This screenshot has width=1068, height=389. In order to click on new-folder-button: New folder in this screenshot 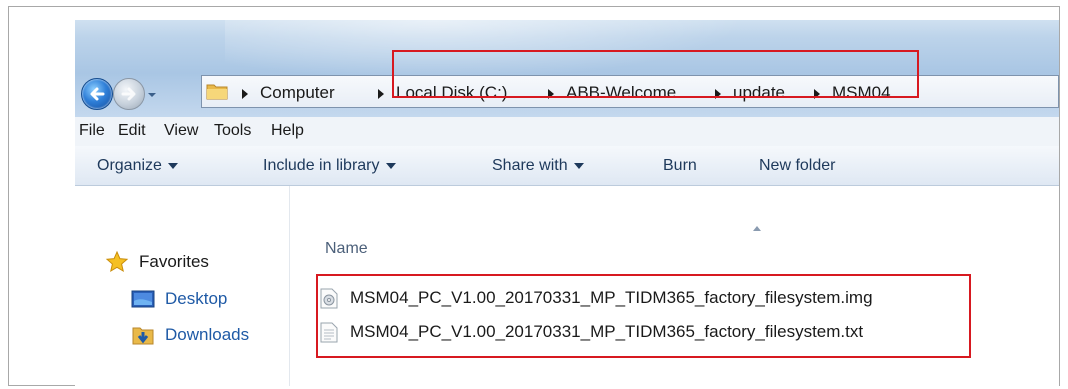, I will do `click(797, 166)`.